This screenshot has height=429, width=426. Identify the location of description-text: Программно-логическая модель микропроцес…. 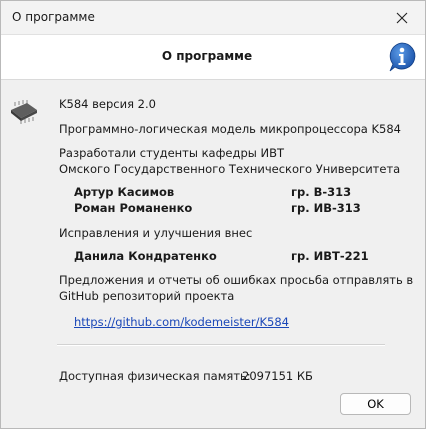
(230, 129).